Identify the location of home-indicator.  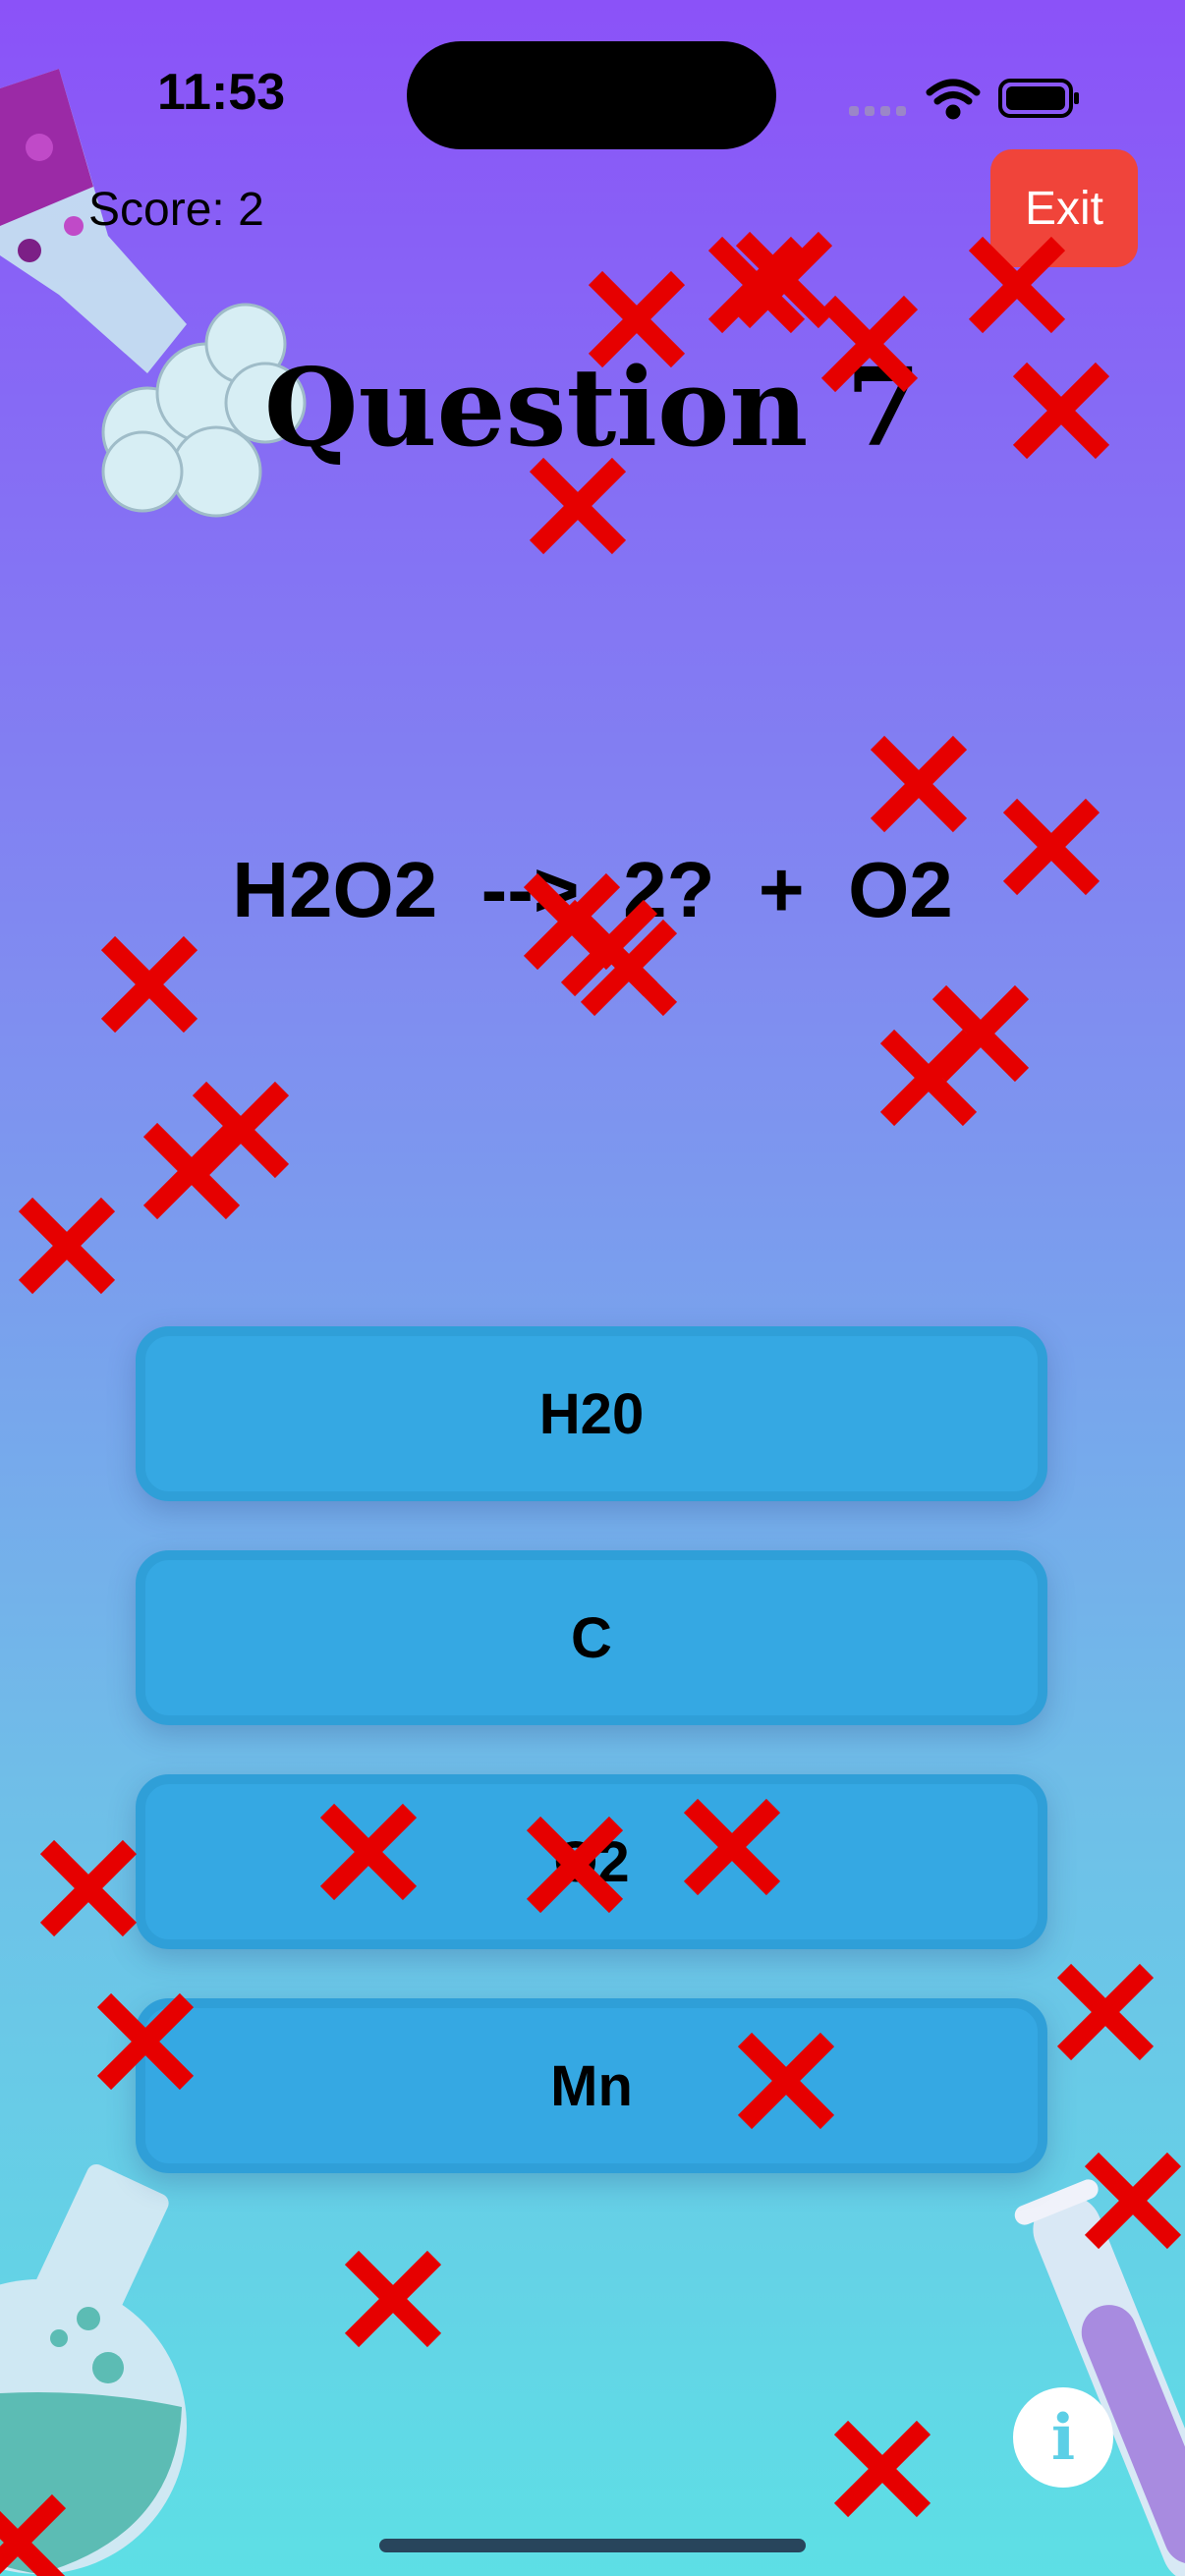
(592, 2545).